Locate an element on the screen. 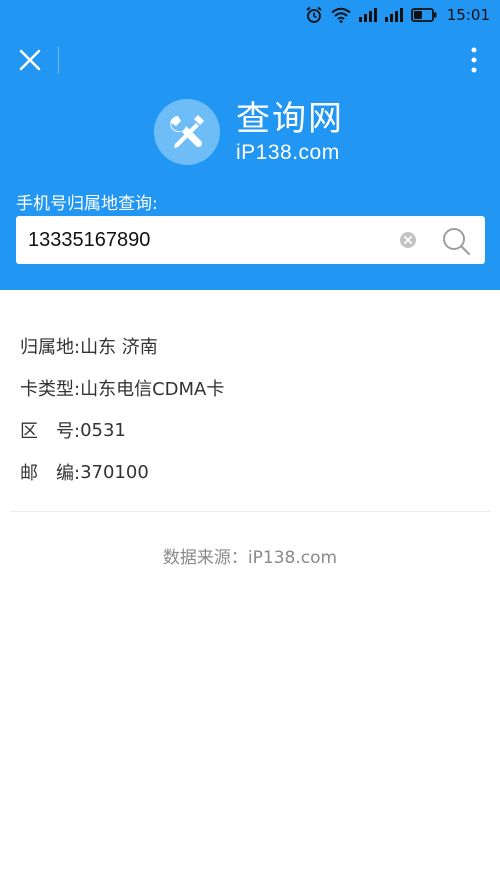 The height and width of the screenshot is (889, 500). logo-subtitle: iP138.com is located at coordinates (288, 152).